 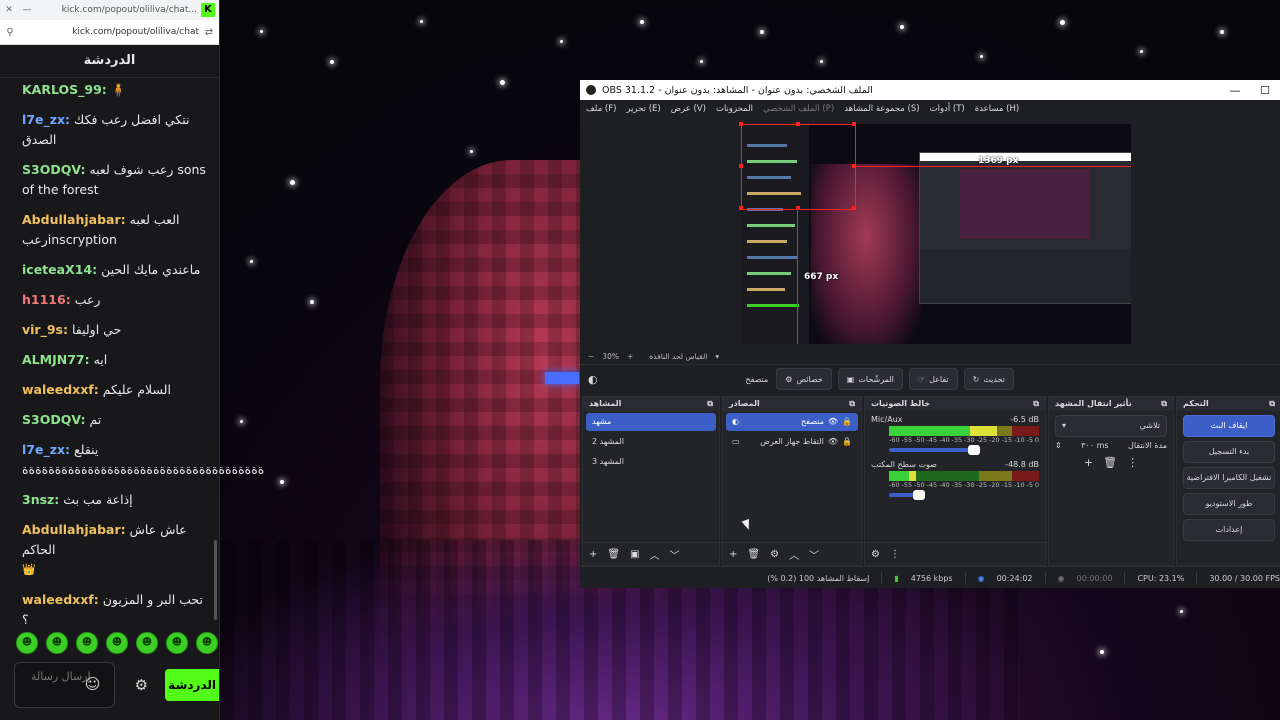 I want to click on zoom-out-icon: −, so click(x=591, y=356).